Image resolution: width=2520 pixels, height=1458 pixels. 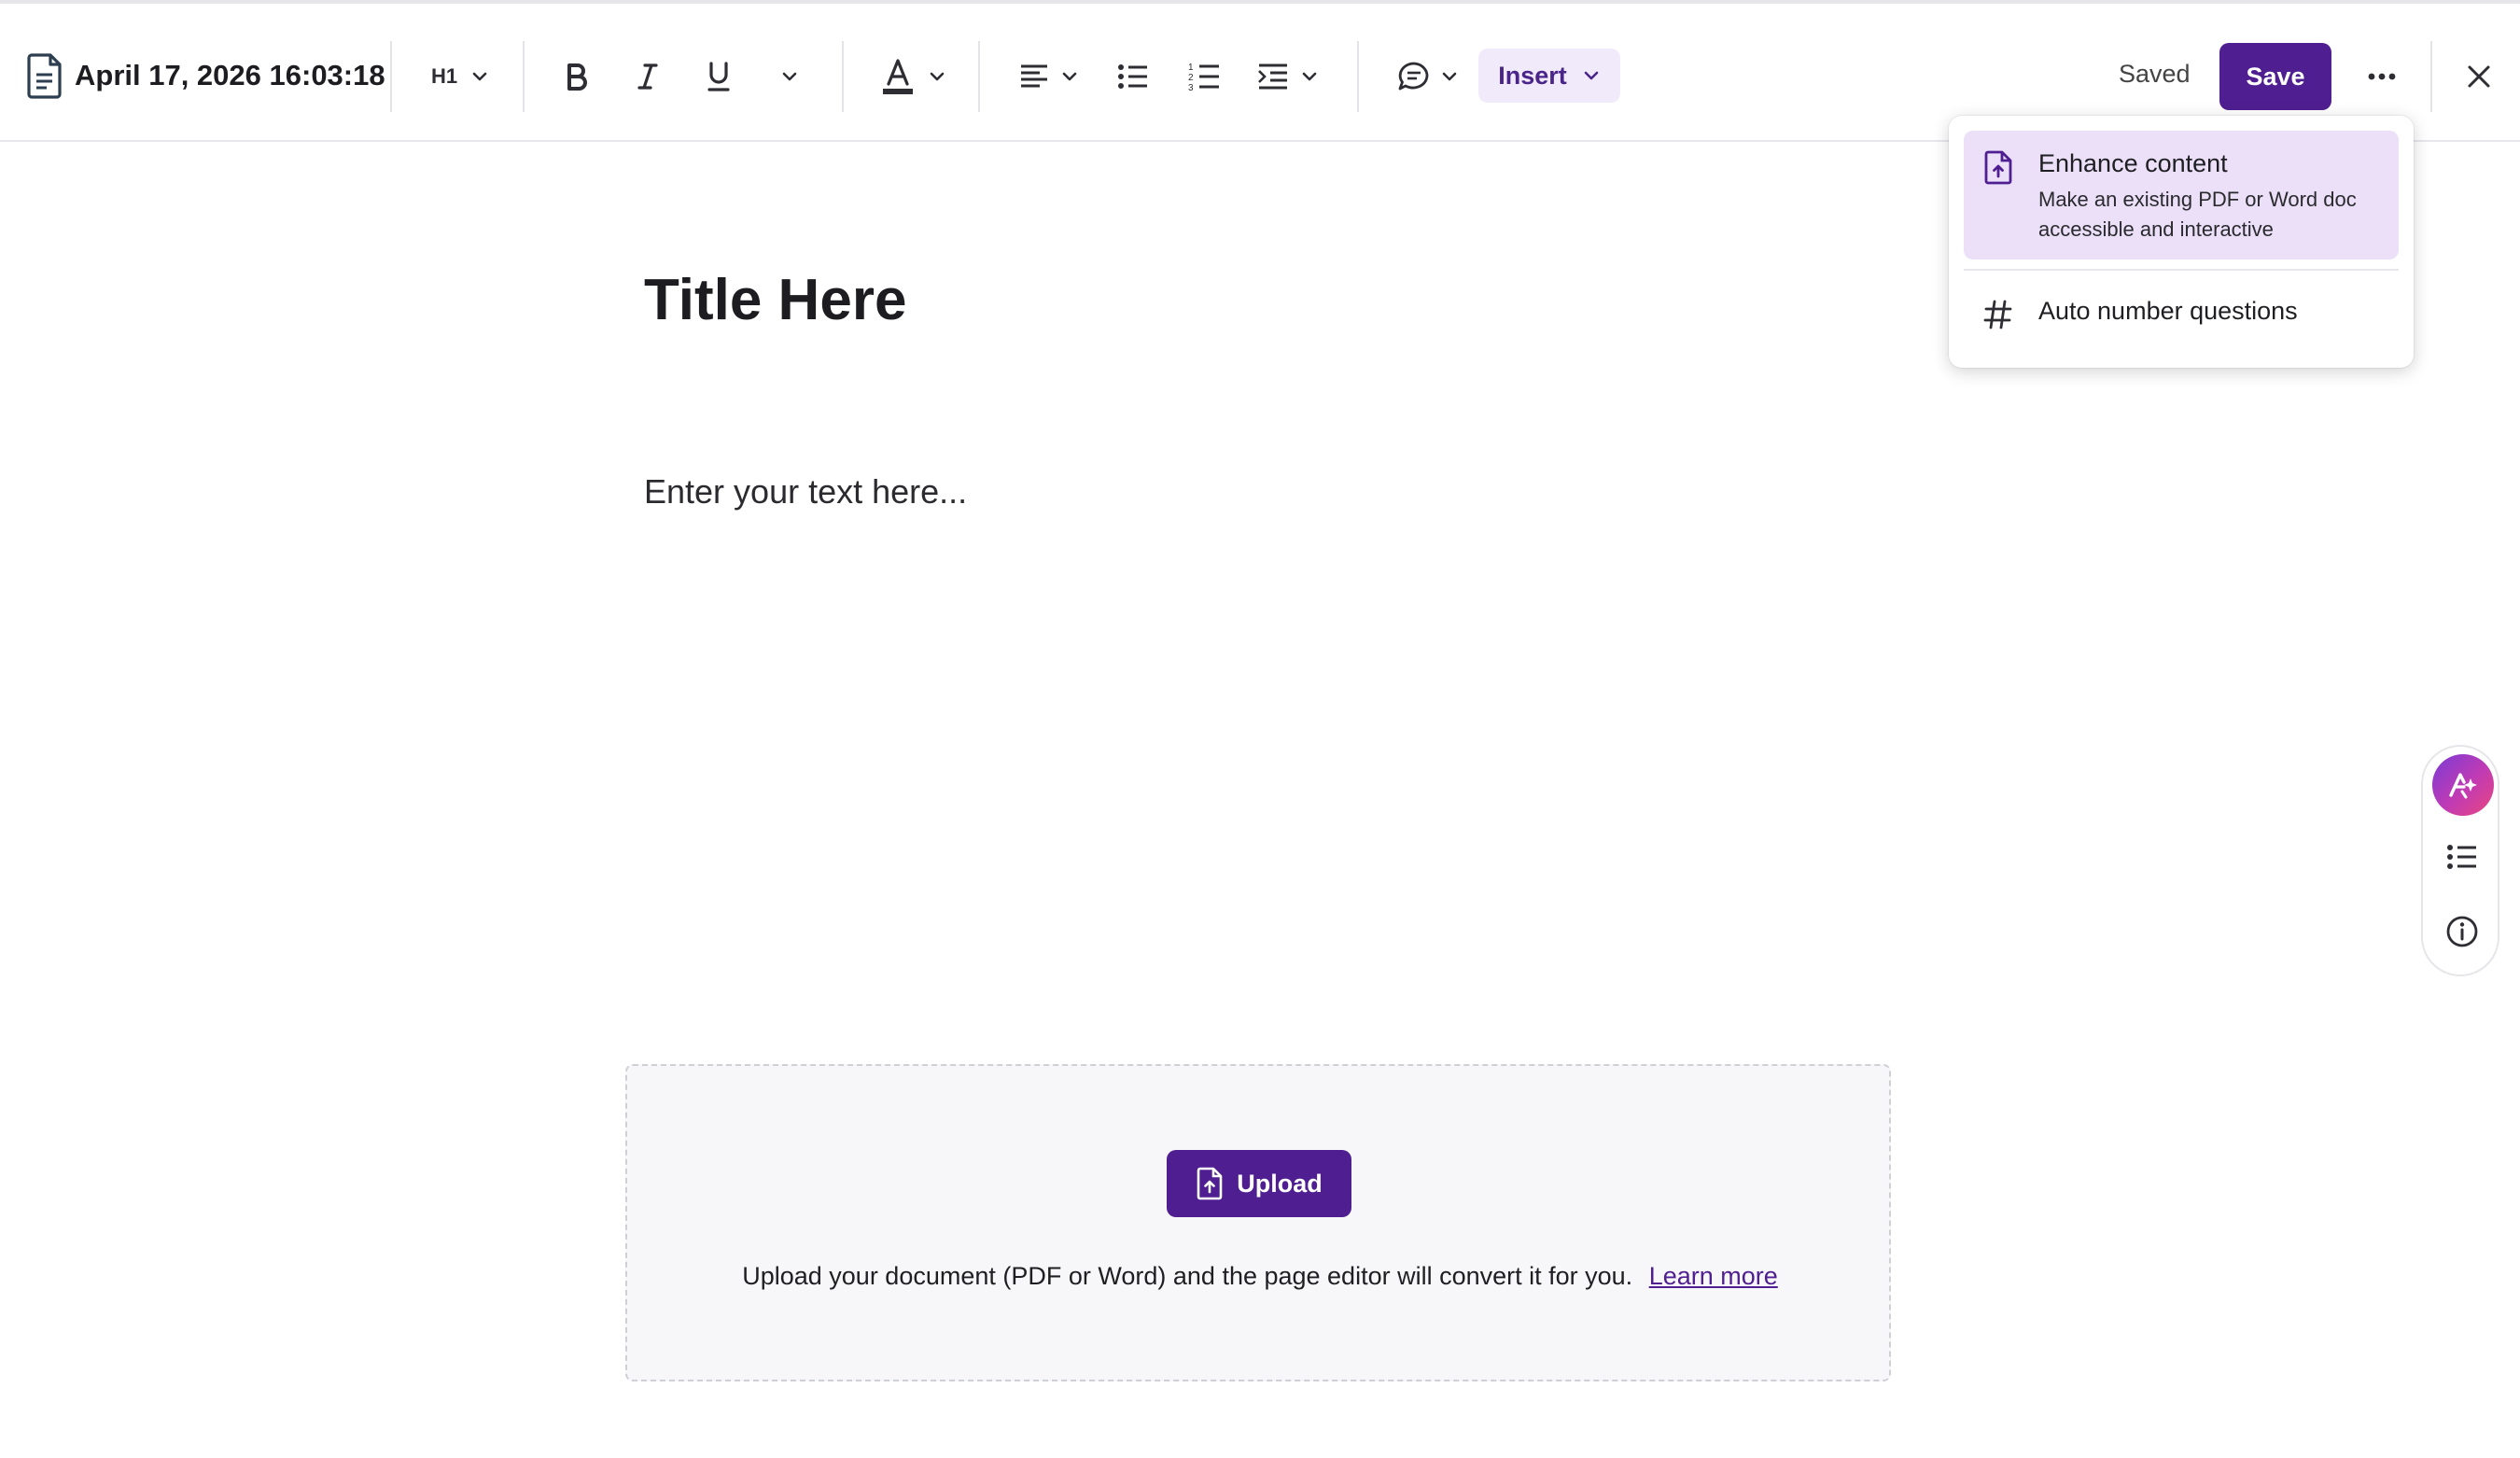 I want to click on insert-label: Insert, so click(x=1532, y=75).